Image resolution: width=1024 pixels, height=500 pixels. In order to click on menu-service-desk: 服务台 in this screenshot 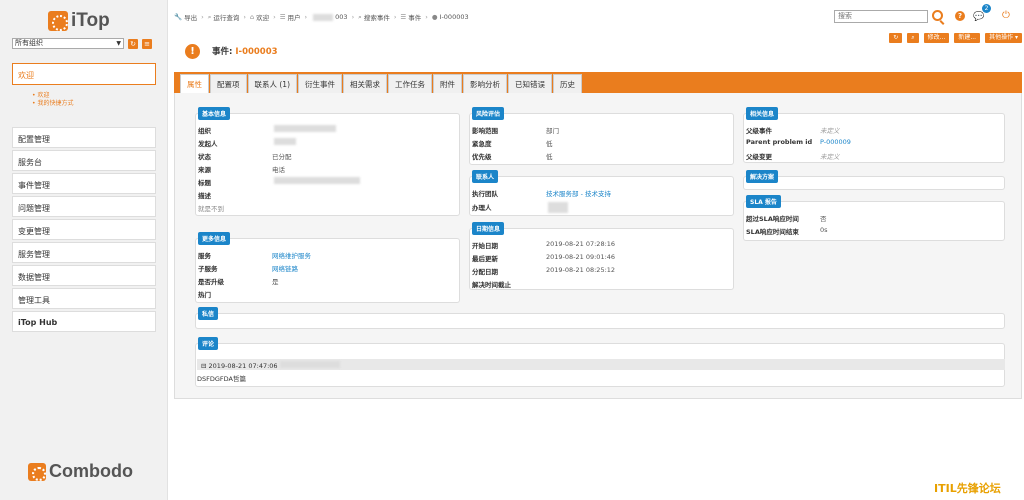, I will do `click(84, 160)`.